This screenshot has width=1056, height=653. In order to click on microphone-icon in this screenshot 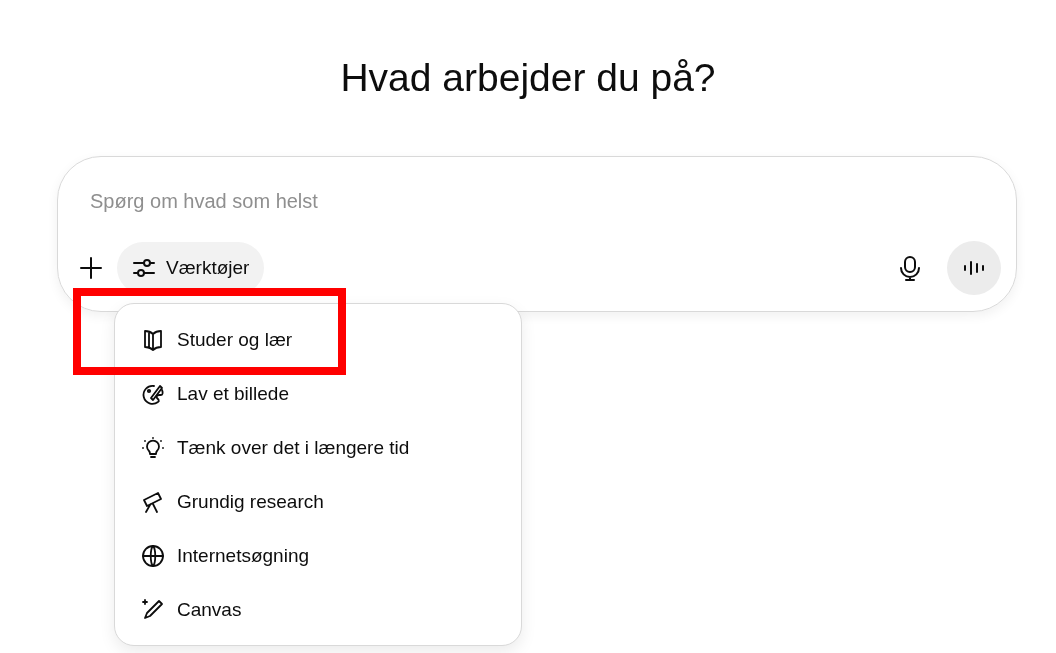, I will do `click(910, 268)`.